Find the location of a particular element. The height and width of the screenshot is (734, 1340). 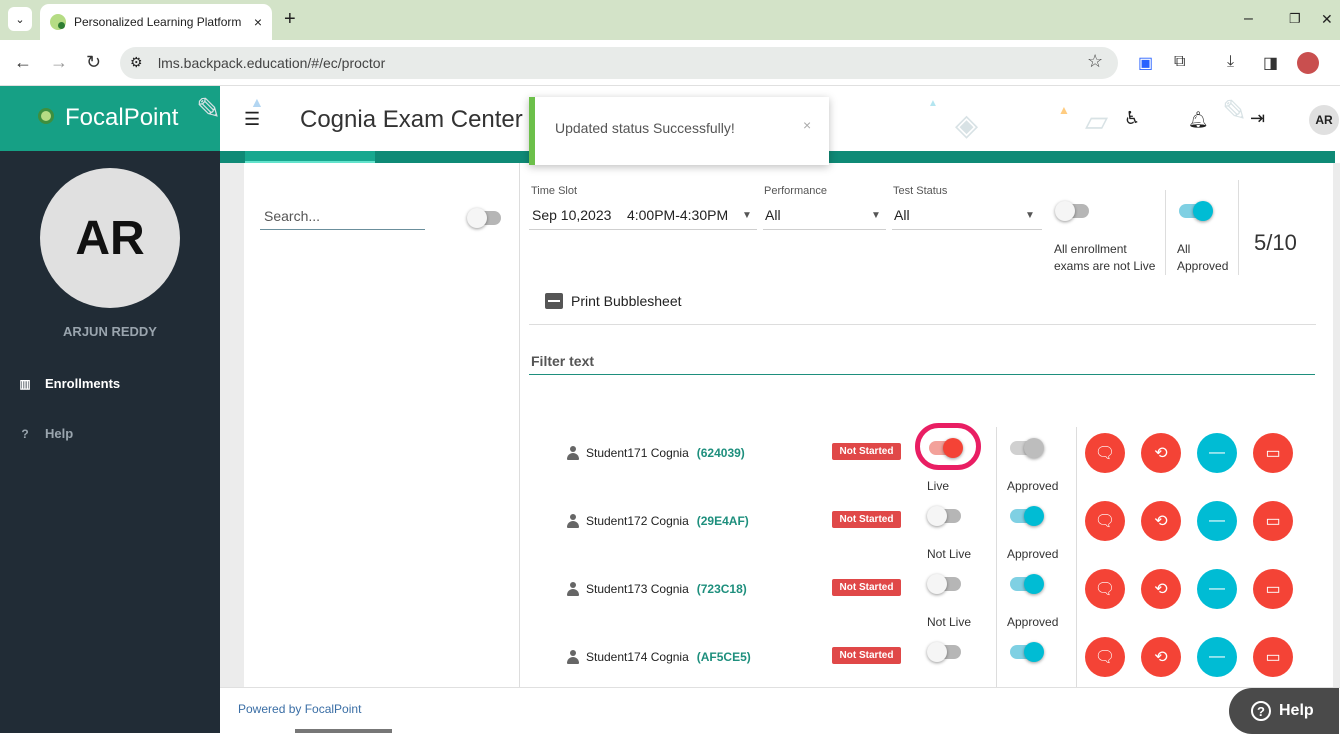

footer is located at coordinates (780, 710).